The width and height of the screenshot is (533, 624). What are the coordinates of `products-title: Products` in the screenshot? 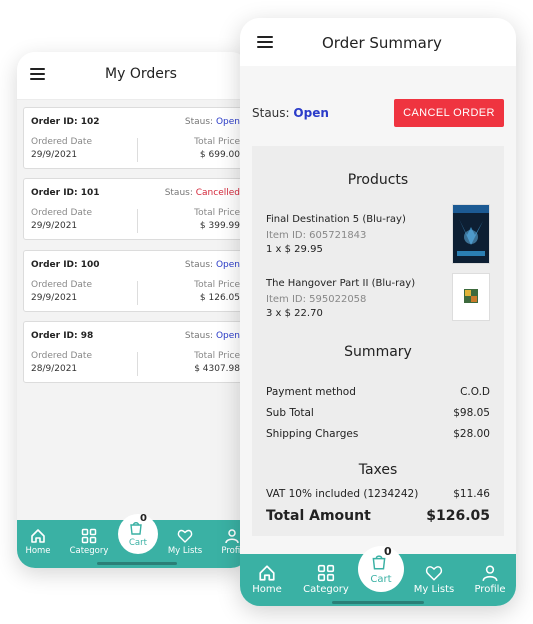 It's located at (378, 180).